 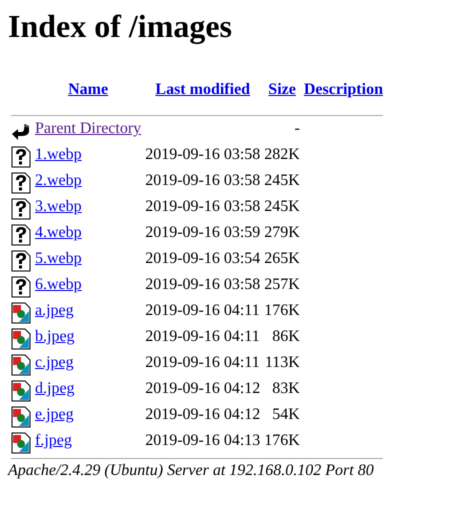 What do you see at coordinates (282, 154) in the screenshot?
I see `file-size: 282K` at bounding box center [282, 154].